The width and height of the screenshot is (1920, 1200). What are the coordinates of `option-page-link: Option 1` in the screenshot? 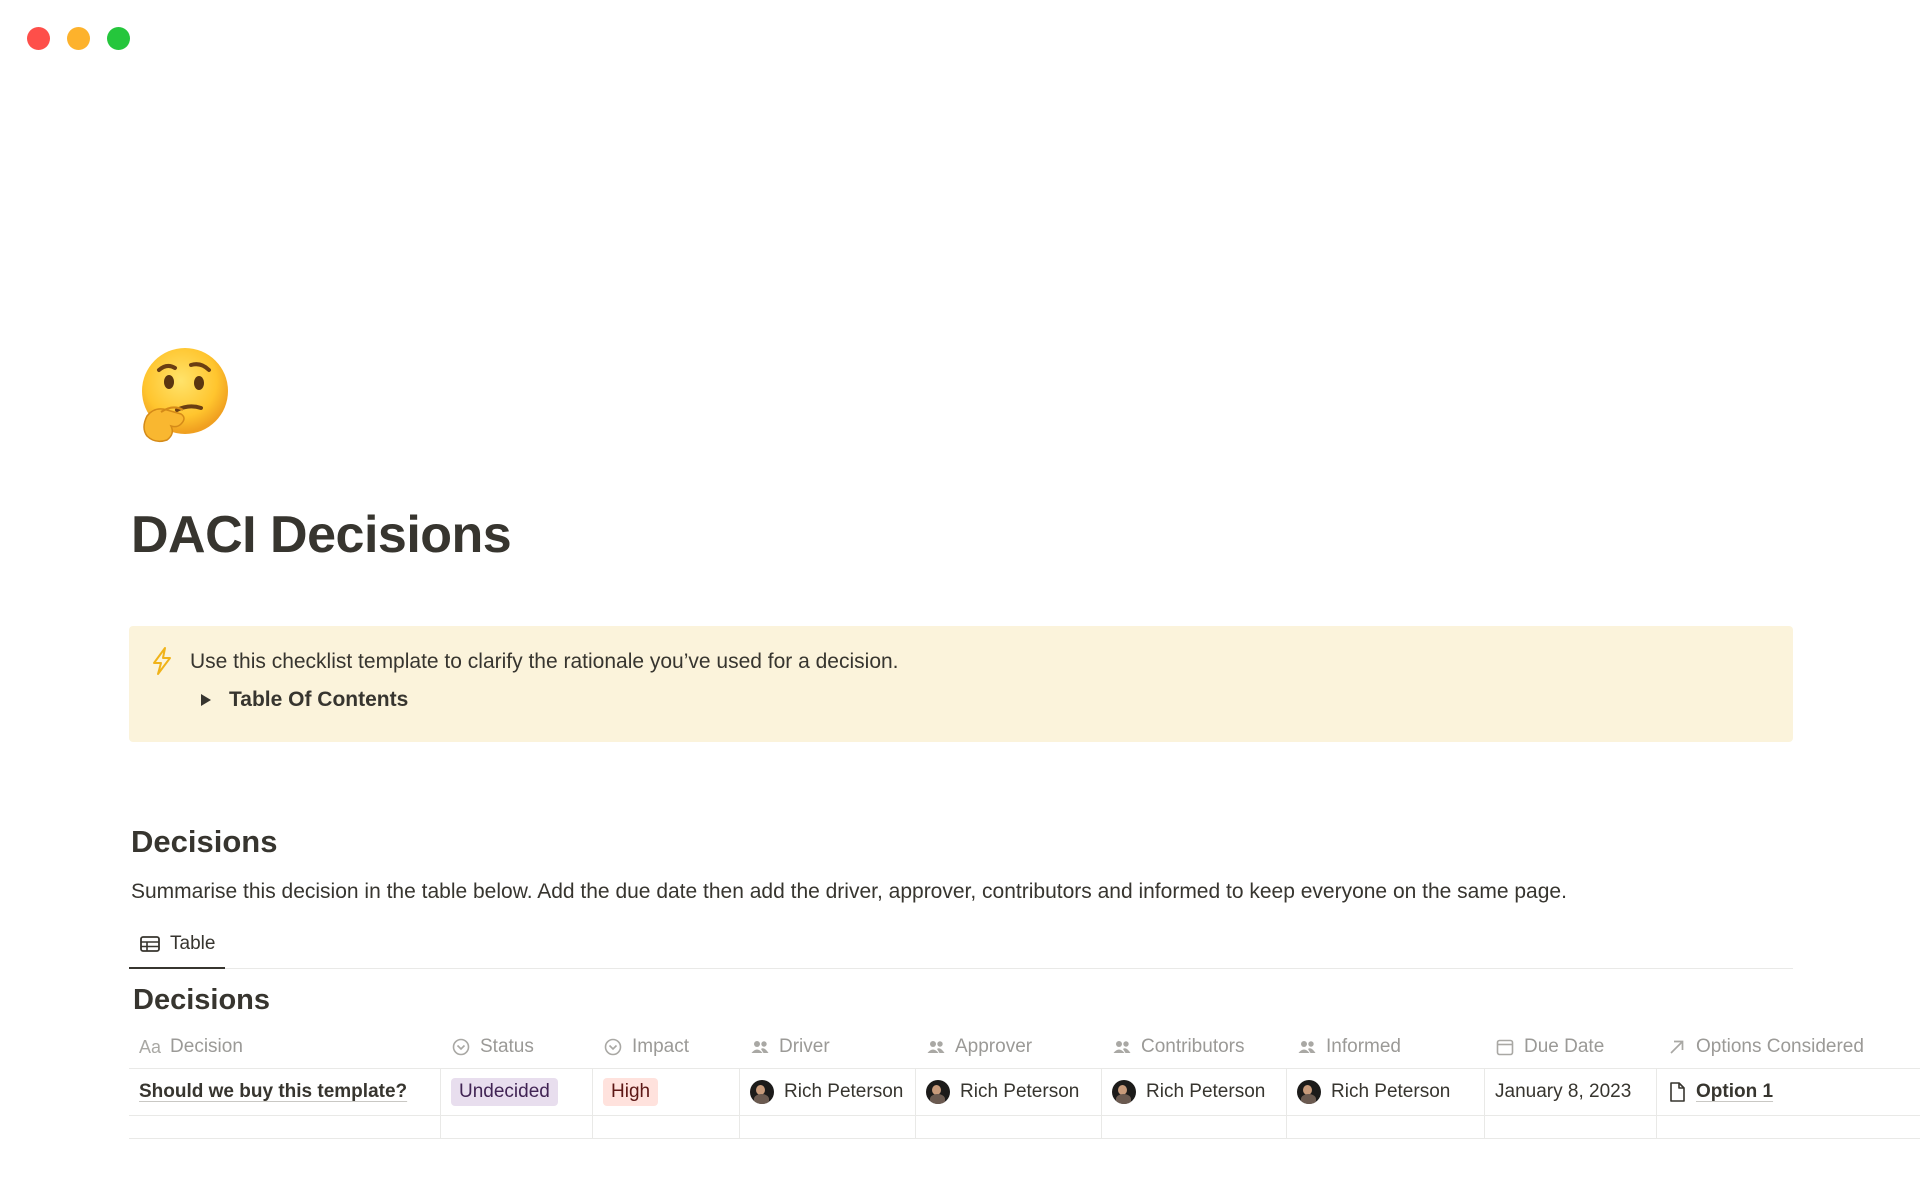 It's located at (1720, 1092).